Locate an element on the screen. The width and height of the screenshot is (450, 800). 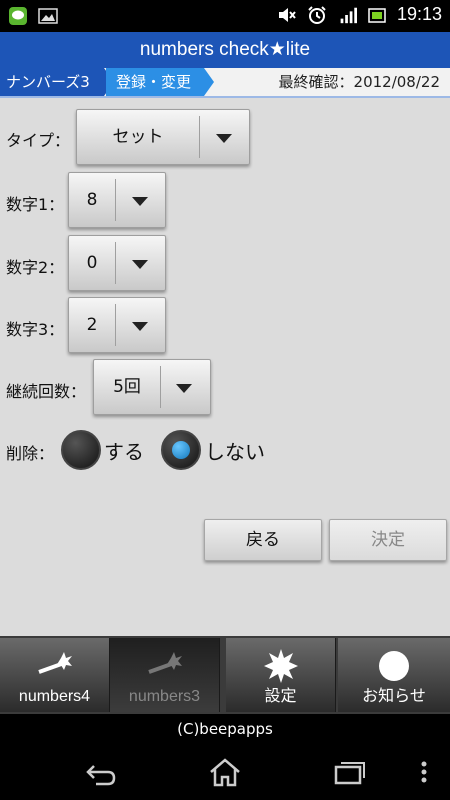
recent-apps-icon is located at coordinates (350, 772).